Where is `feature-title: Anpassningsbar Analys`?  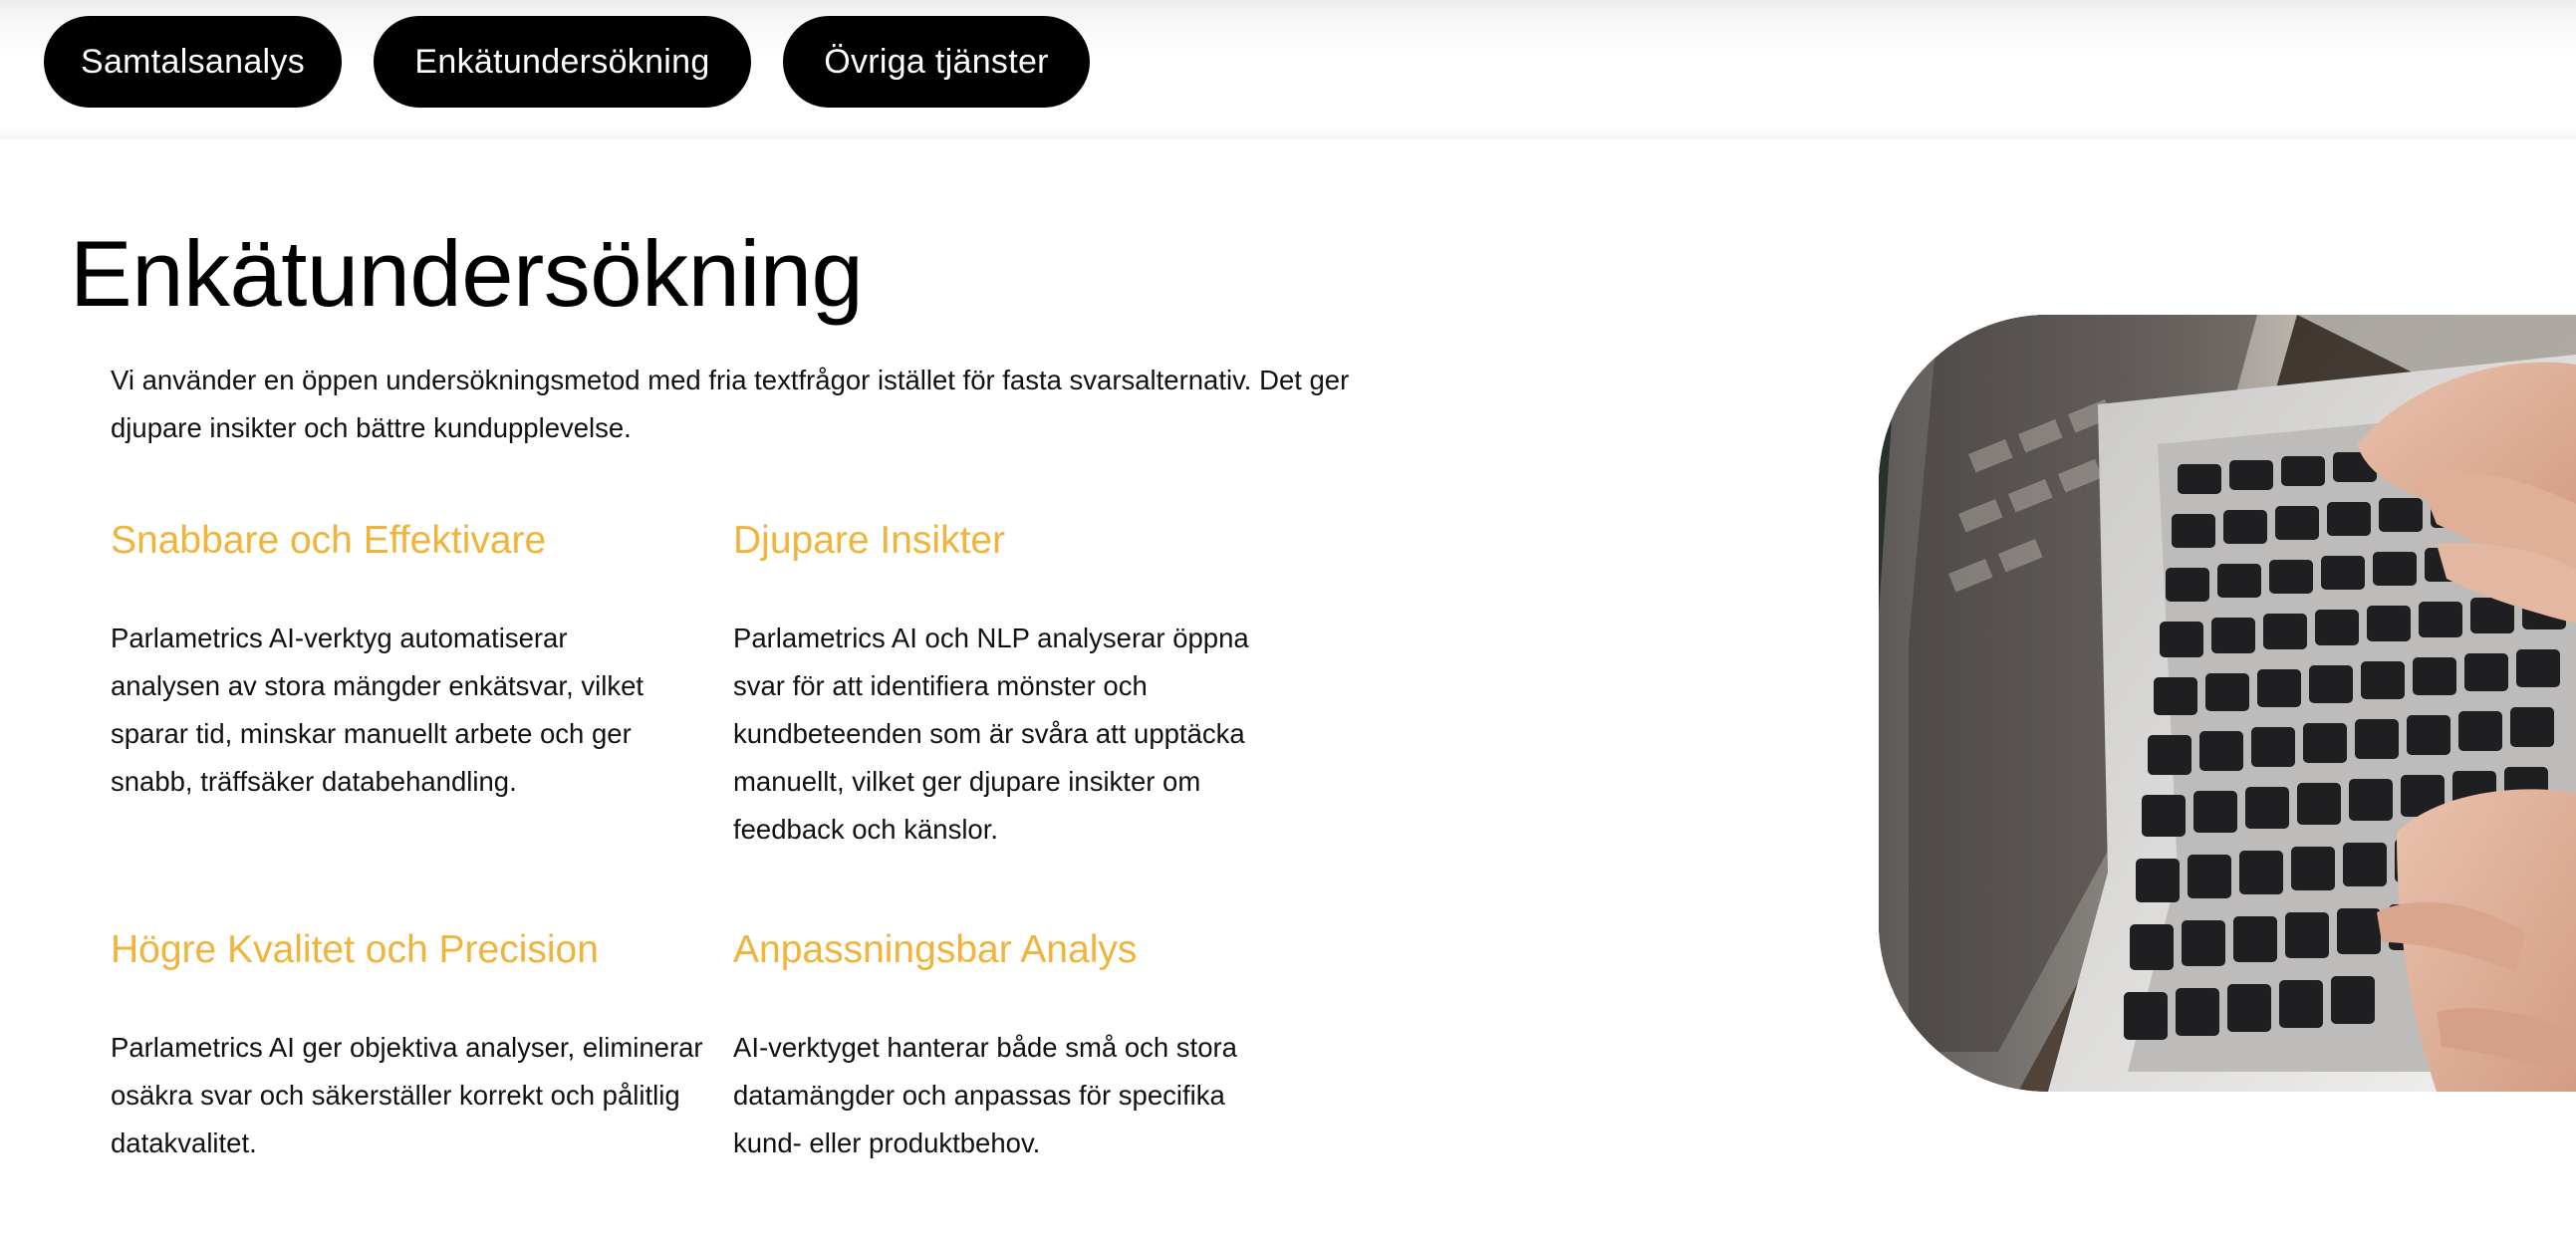
feature-title: Anpassningsbar Analys is located at coordinates (935, 949).